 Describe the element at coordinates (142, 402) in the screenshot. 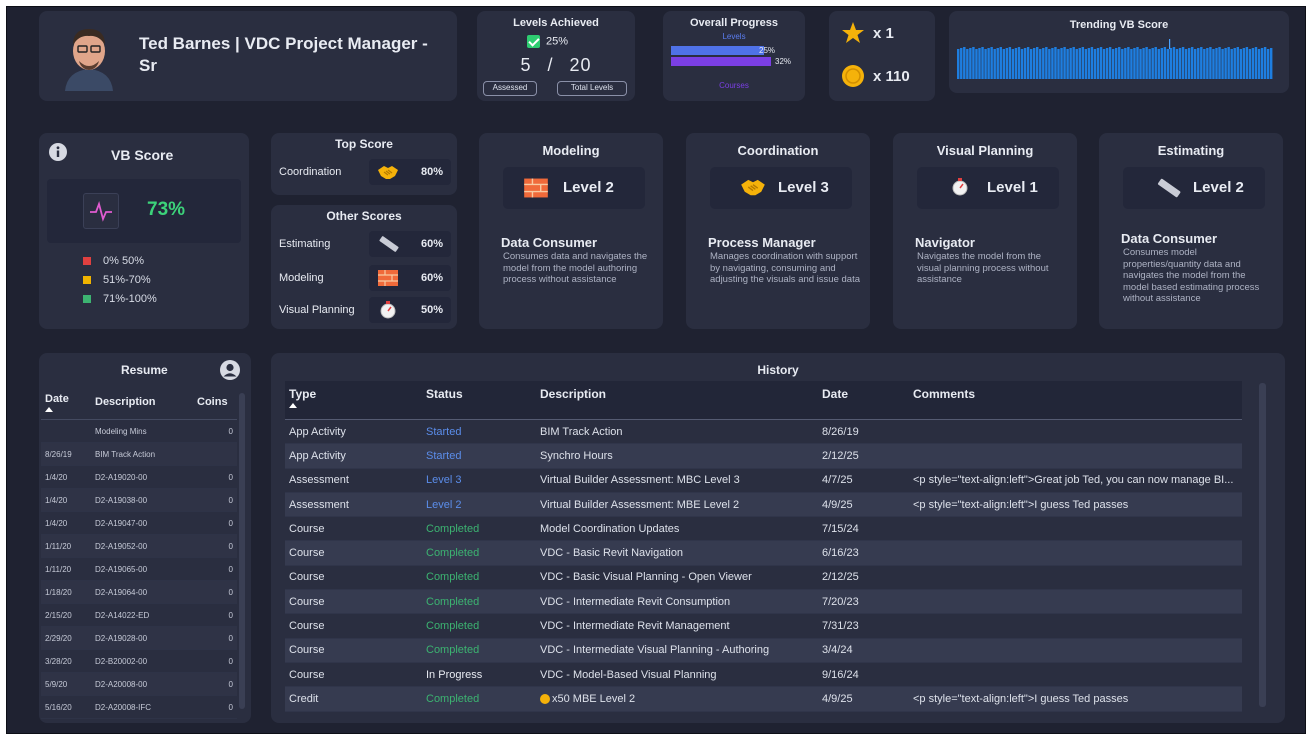

I see `resume-col-description: Description` at that location.